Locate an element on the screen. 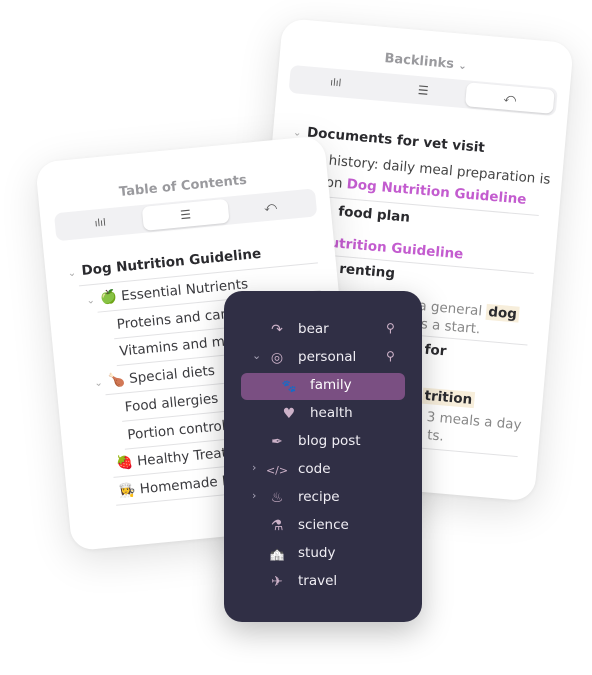 The image size is (592, 675). sidebar-item-label: family is located at coordinates (331, 385).